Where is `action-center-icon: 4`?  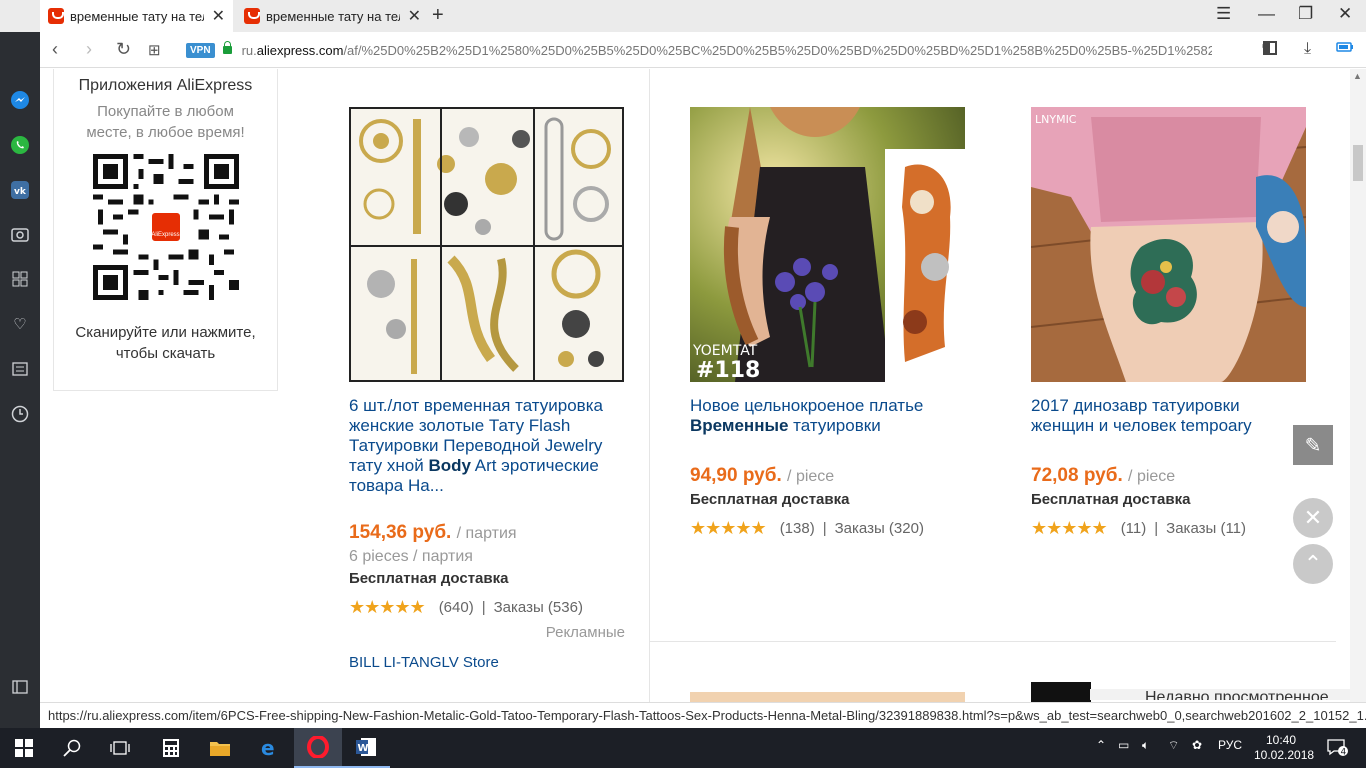 action-center-icon: 4 is located at coordinates (1337, 748).